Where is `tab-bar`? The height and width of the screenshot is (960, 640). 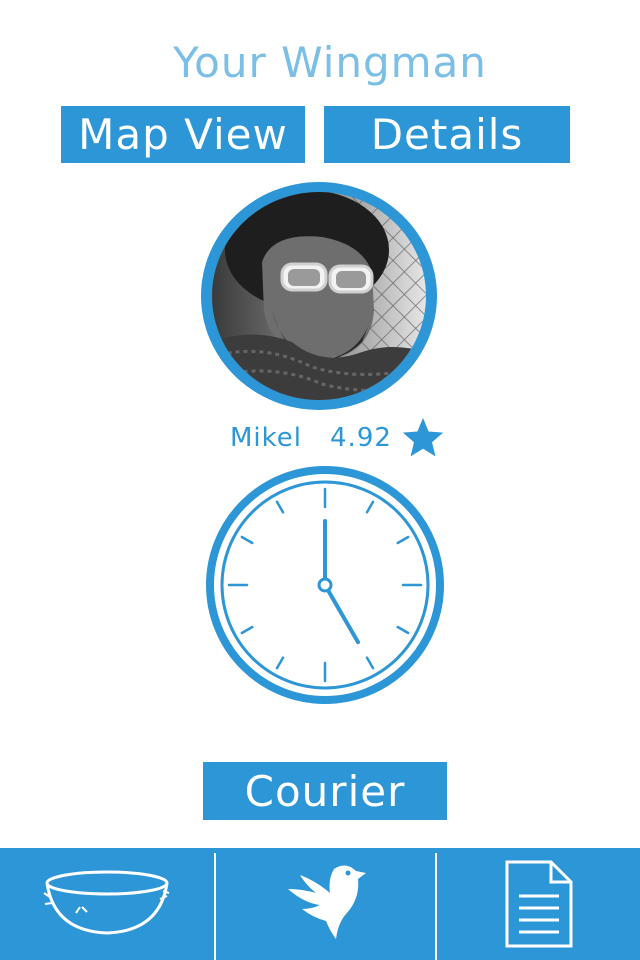
tab-bar is located at coordinates (320, 904).